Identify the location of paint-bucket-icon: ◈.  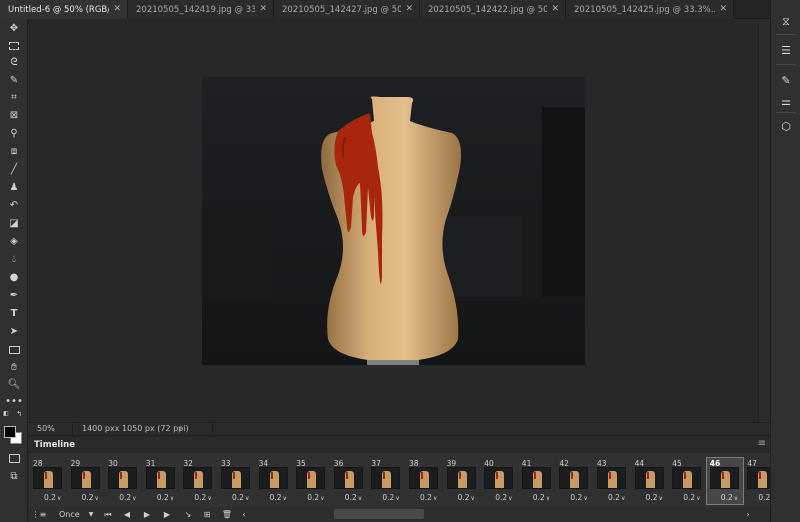
(14, 242).